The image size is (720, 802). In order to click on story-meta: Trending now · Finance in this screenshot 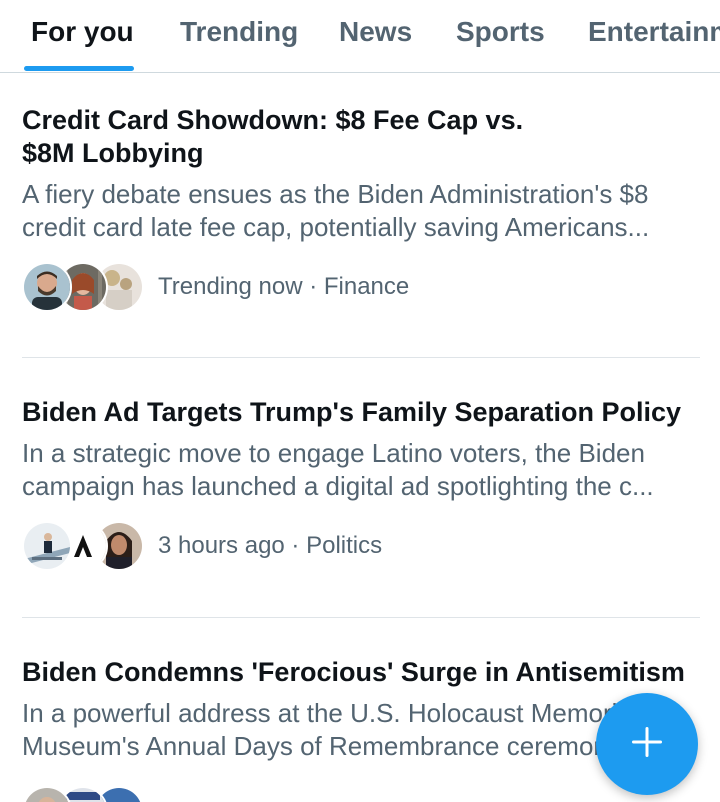, I will do `click(361, 289)`.